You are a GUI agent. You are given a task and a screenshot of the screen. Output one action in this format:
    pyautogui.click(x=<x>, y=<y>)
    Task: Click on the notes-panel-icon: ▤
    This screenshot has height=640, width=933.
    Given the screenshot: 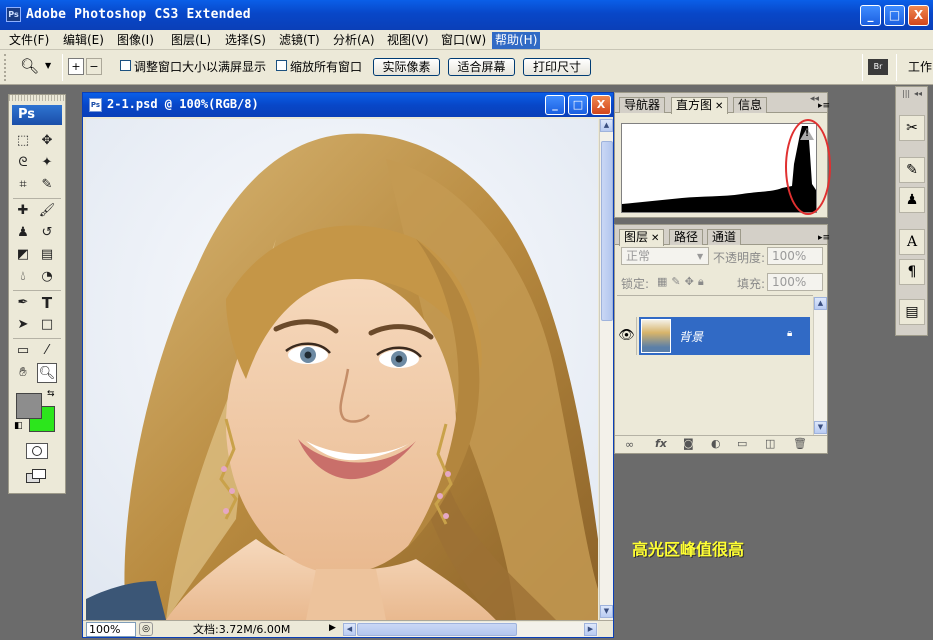 What is the action you would take?
    pyautogui.click(x=912, y=312)
    